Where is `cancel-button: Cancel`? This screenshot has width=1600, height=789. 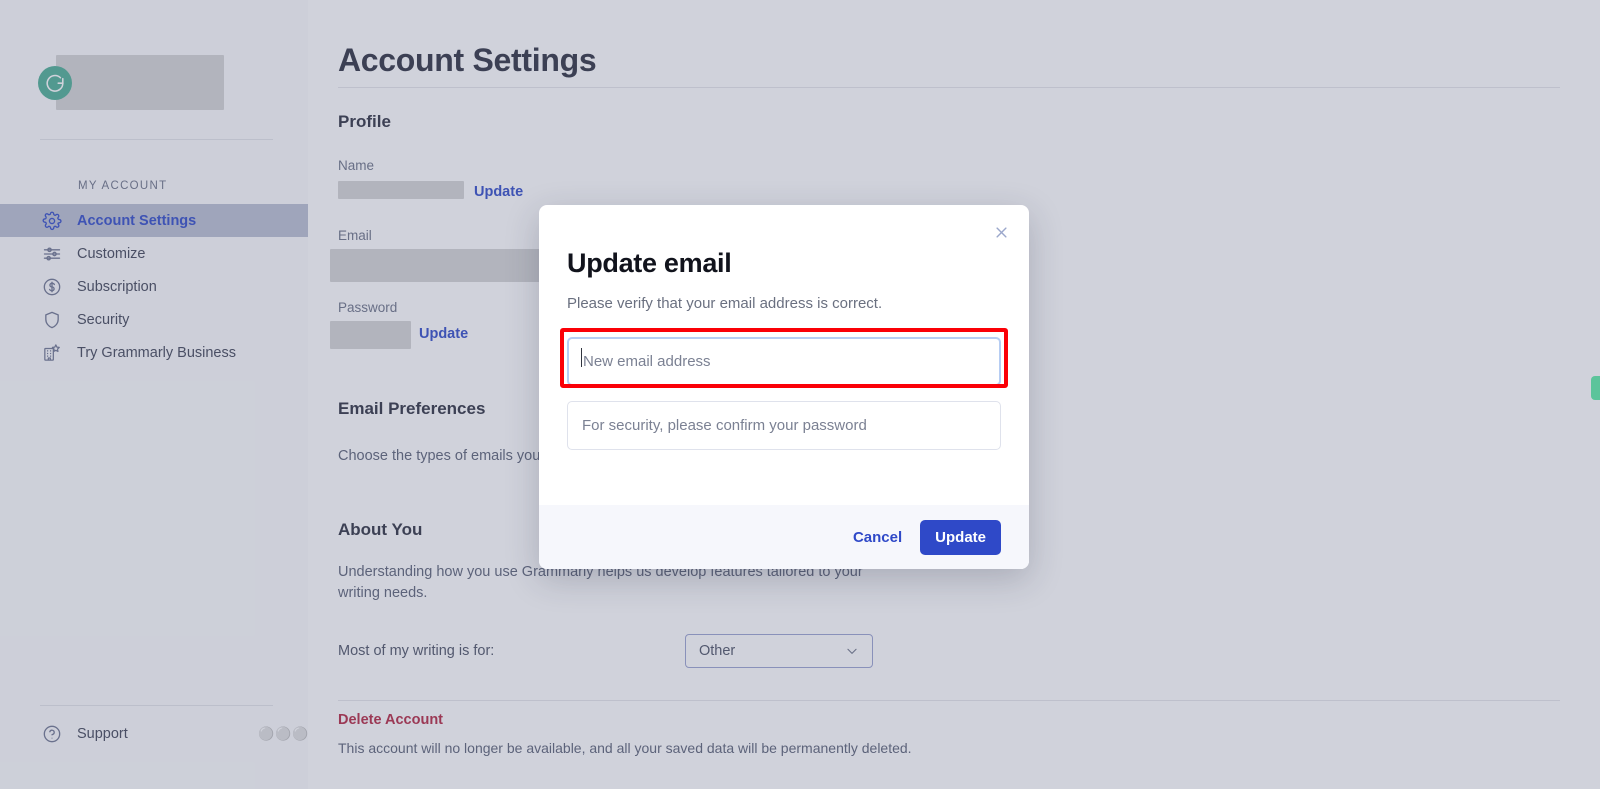 cancel-button: Cancel is located at coordinates (877, 537).